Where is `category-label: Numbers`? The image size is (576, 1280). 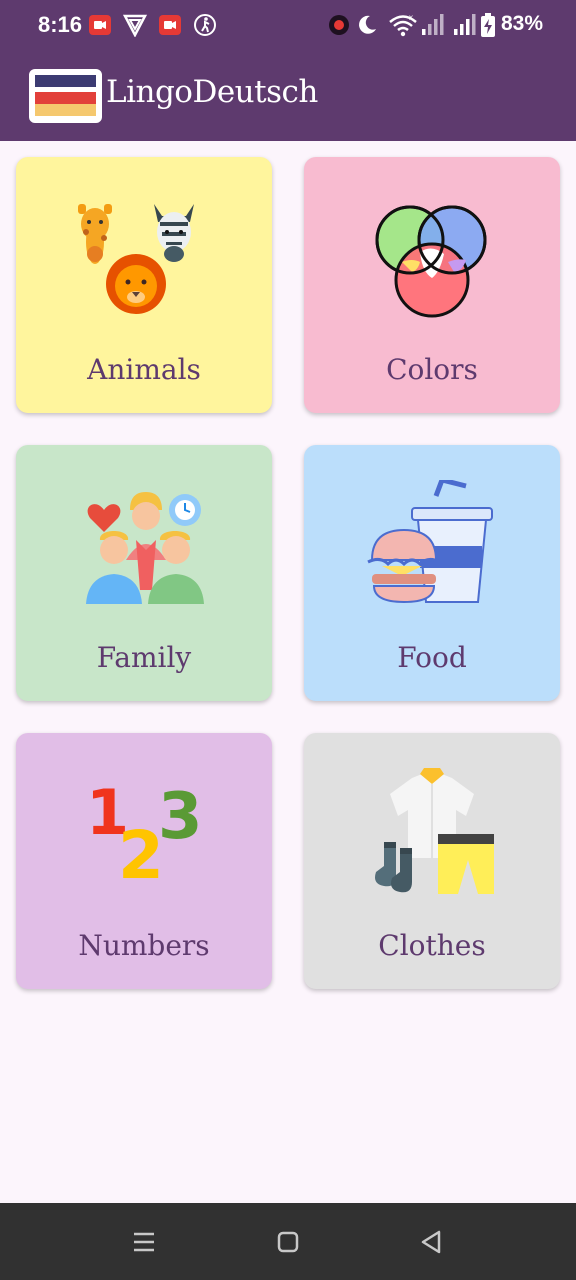 category-label: Numbers is located at coordinates (144, 945).